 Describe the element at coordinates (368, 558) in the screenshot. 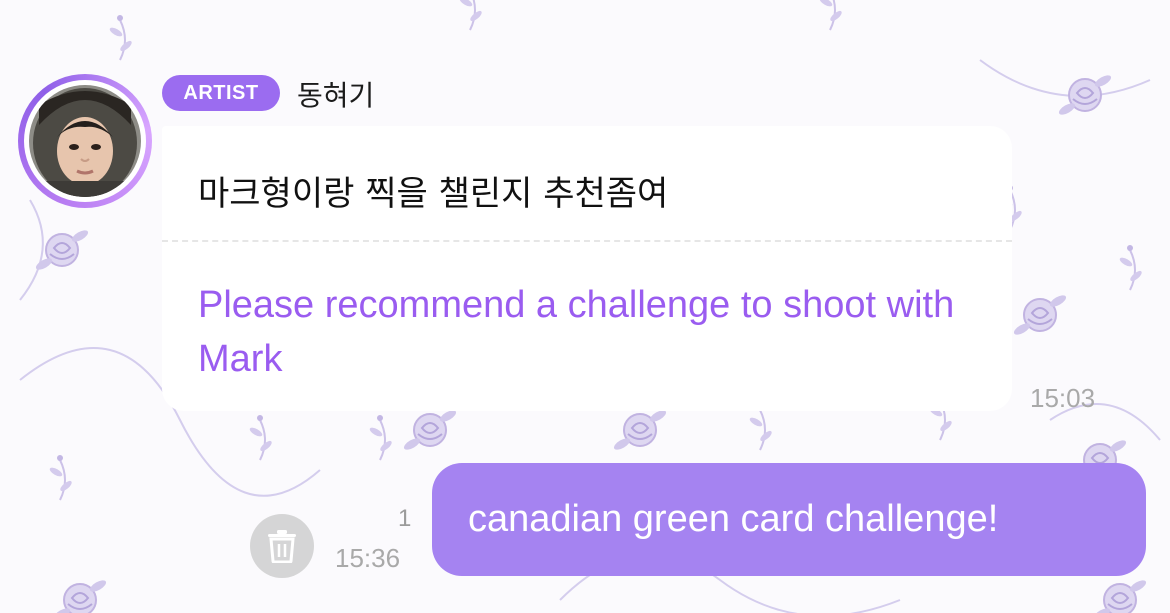

I see `my-message-time: 15:36` at that location.